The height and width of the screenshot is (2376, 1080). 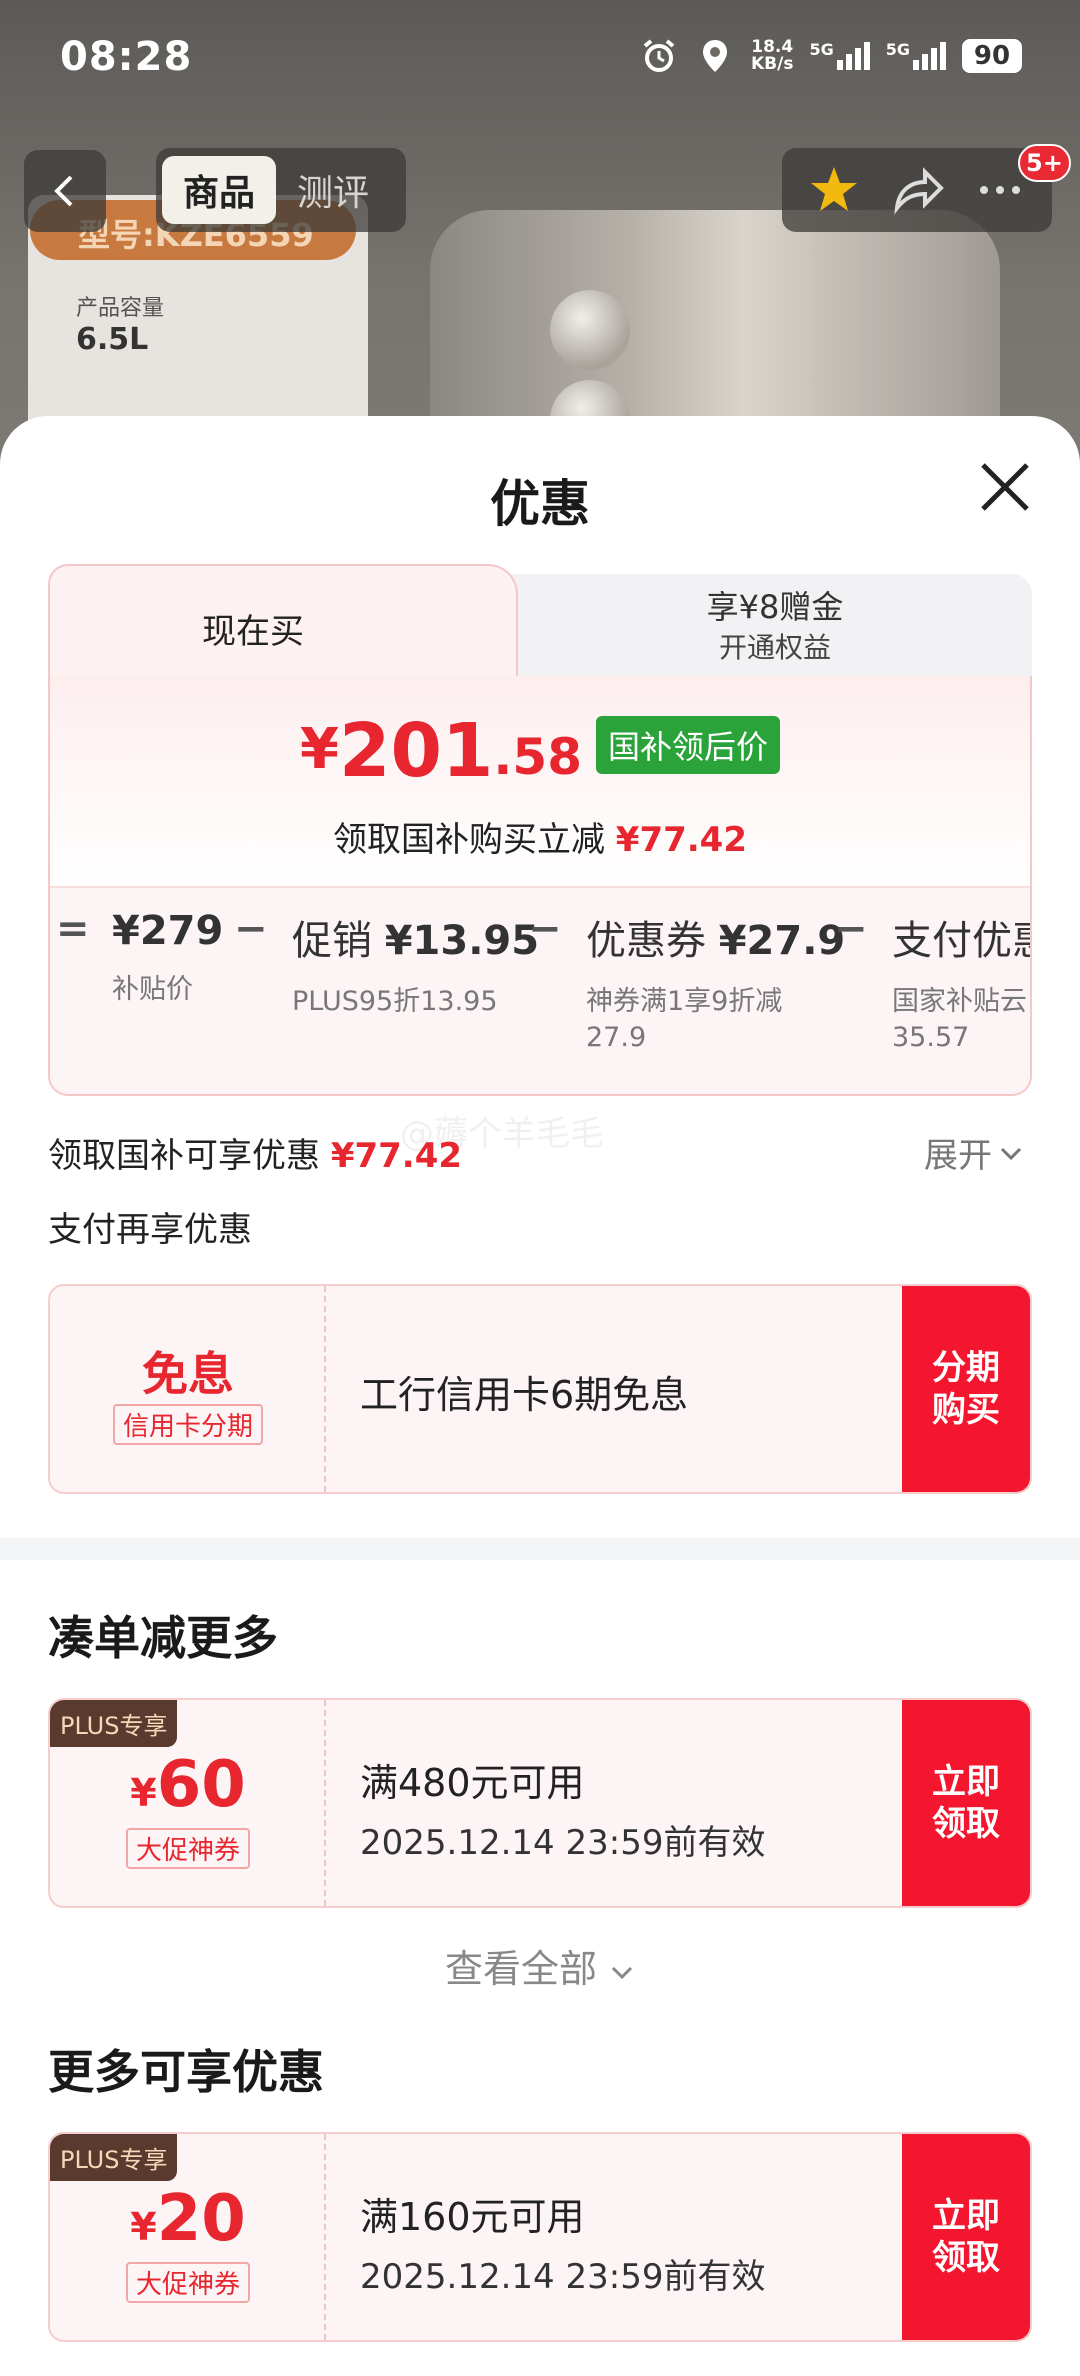 I want to click on share-icon, so click(x=917, y=190).